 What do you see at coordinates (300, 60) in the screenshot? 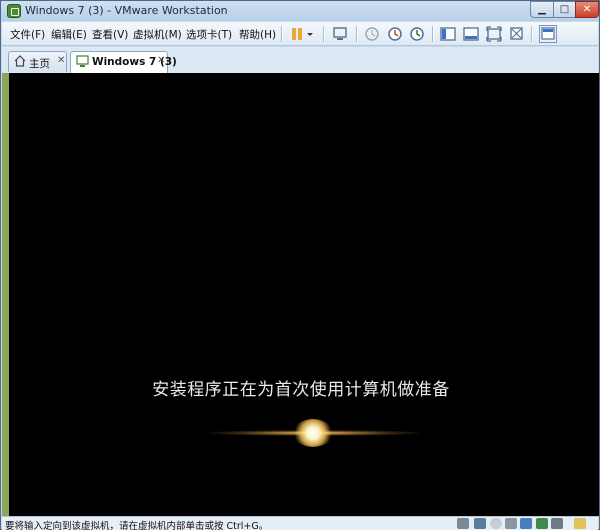
I see `tab-strip: 主页 ✕ Windows 7 (3) ✕` at bounding box center [300, 60].